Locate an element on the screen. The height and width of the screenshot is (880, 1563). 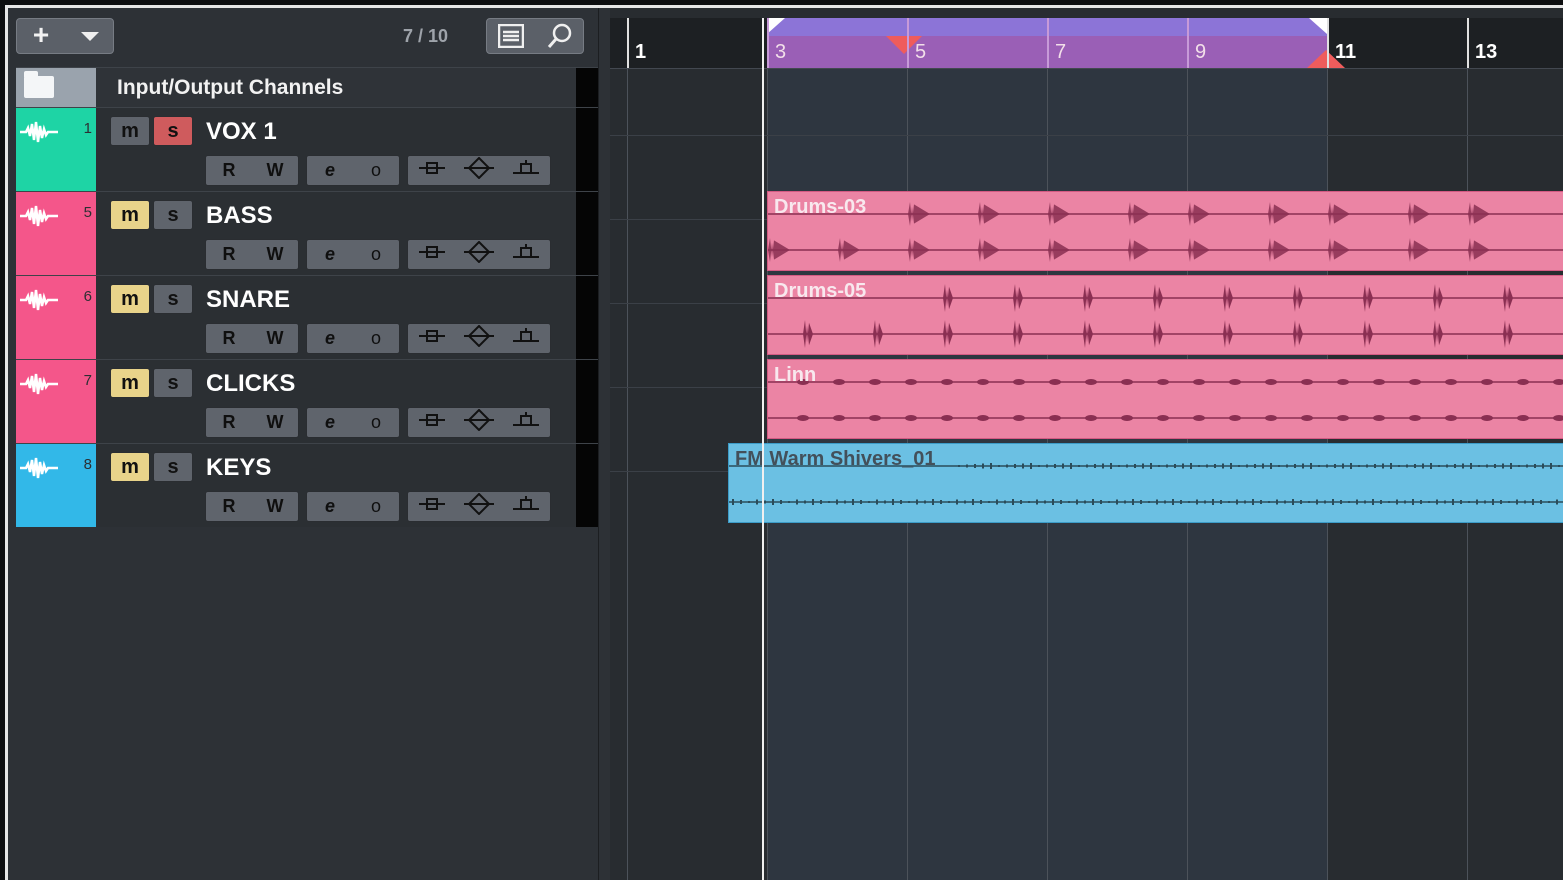
add-track-button: + is located at coordinates (41, 36).